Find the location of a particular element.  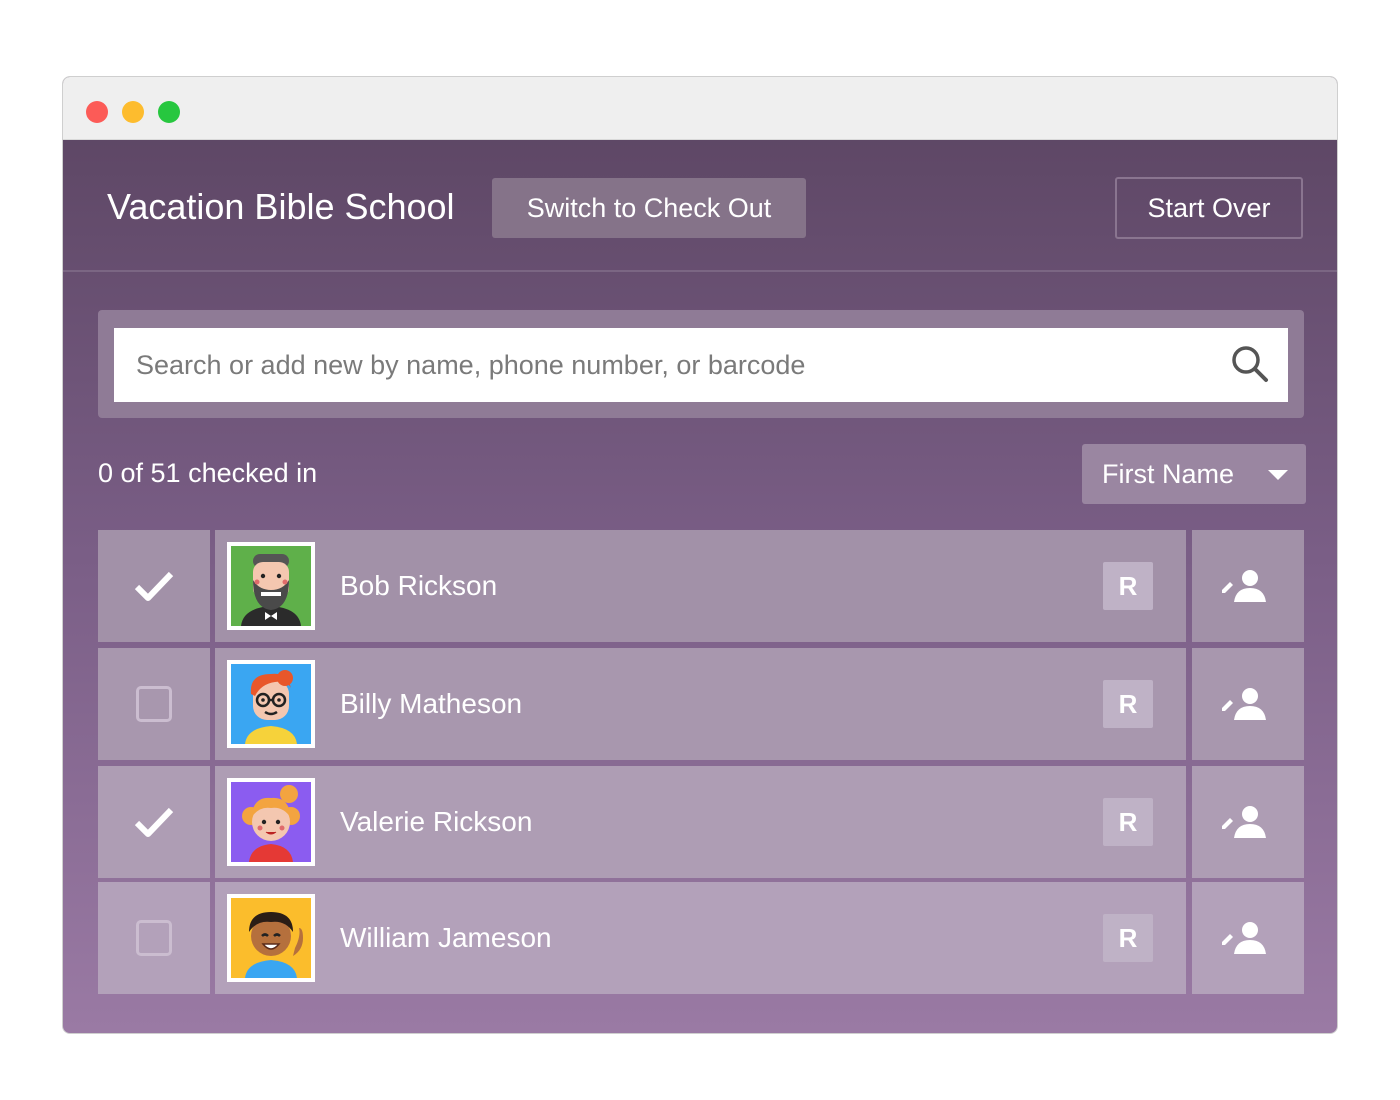

maximize-window-button is located at coordinates (169, 112).